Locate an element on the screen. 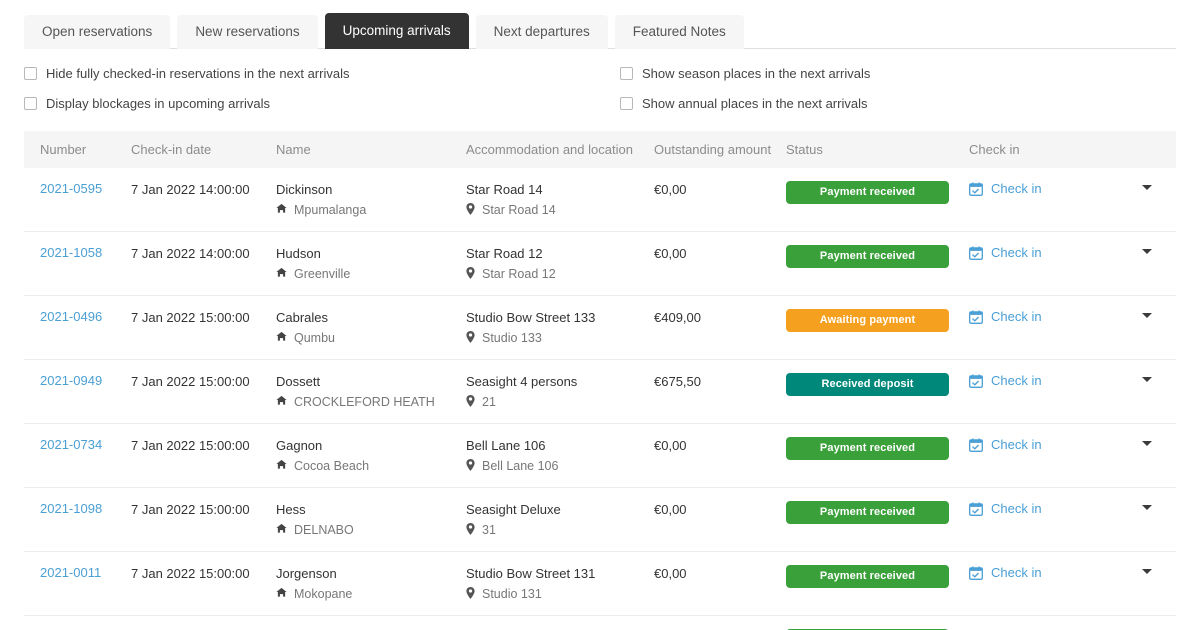 This screenshot has width=1200, height=630. accommodation-location: Bell Lane 106 is located at coordinates (520, 466).